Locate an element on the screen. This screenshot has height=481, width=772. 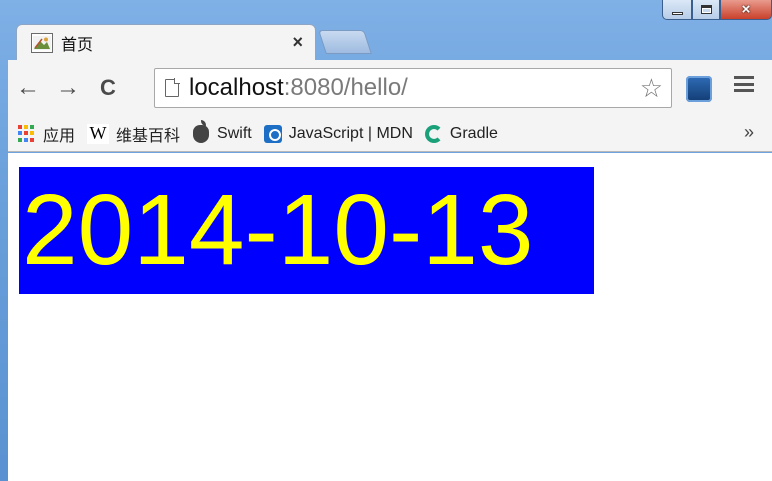
reload-icon: C is located at coordinates (108, 88).